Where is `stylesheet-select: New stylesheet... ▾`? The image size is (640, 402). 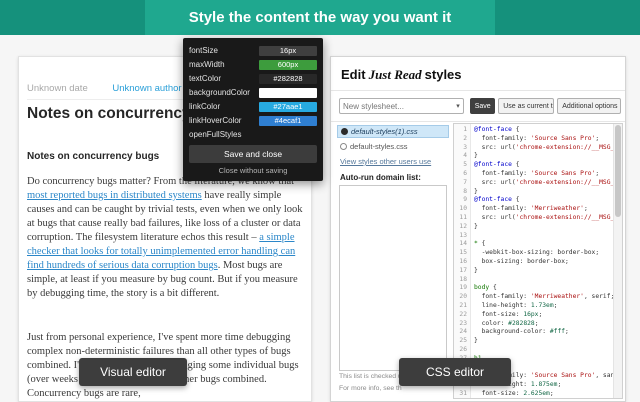
stylesheet-select: New stylesheet... ▾ is located at coordinates (401, 106).